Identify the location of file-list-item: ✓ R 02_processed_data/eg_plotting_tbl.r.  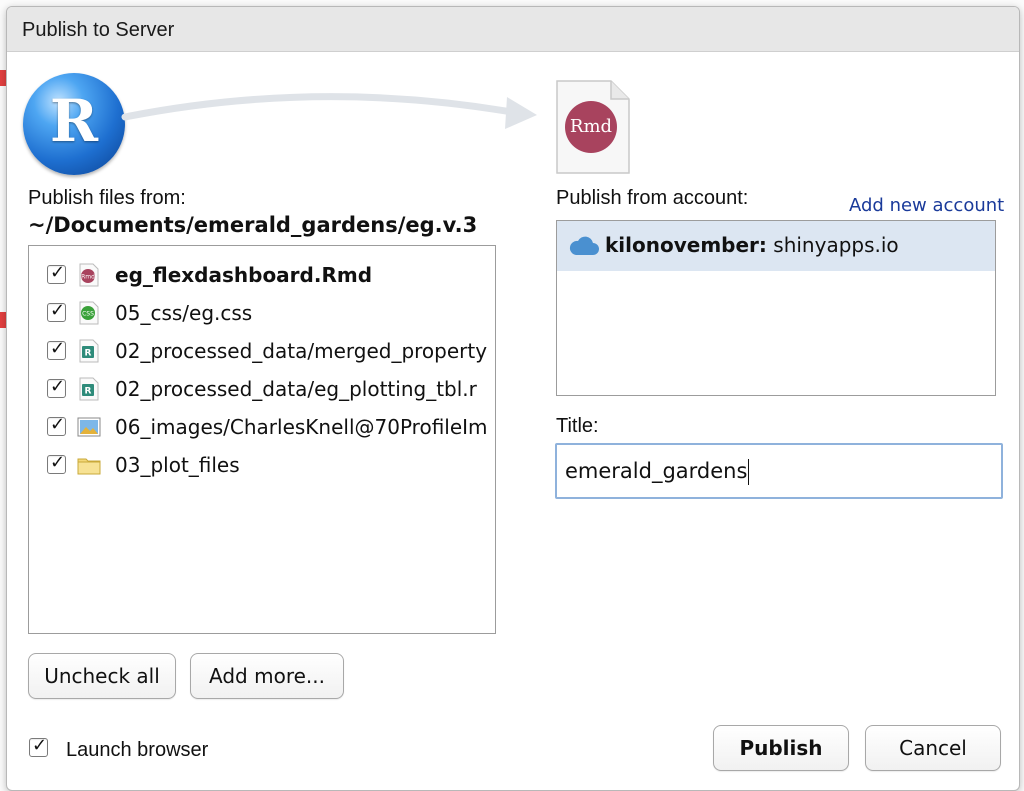
(262, 389).